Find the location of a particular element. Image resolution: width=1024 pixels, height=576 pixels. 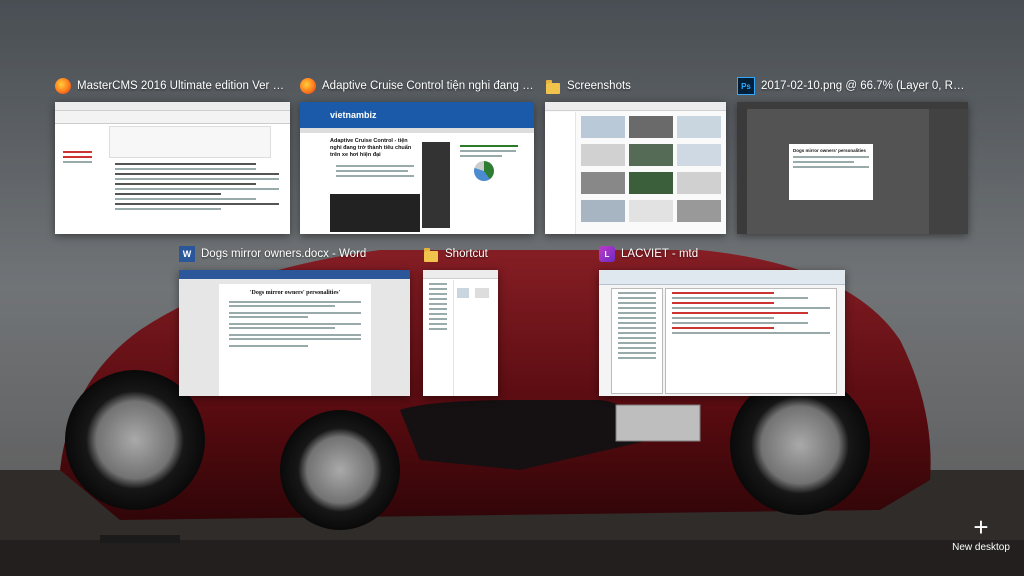

window-shortcut: Shortcut is located at coordinates (510, 319).